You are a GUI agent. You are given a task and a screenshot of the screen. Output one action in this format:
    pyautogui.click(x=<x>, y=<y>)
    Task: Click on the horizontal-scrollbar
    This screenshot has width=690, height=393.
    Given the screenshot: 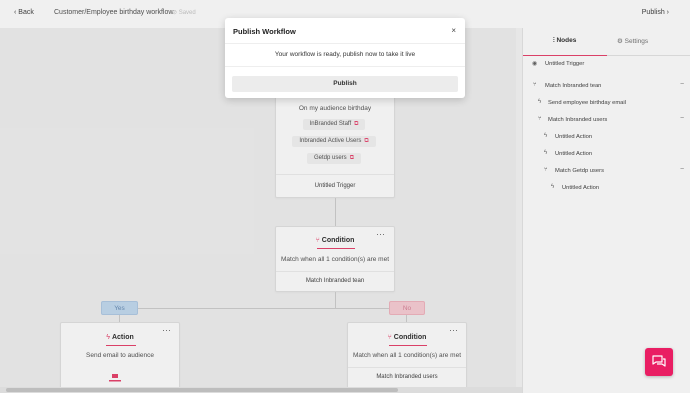 What is the action you would take?
    pyautogui.click(x=261, y=390)
    